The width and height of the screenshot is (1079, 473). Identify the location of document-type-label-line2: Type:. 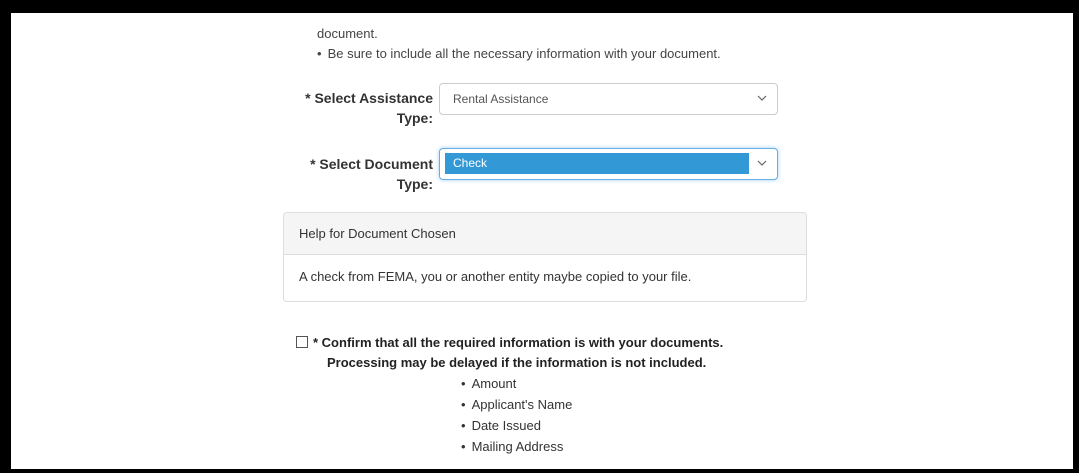
(414, 184).